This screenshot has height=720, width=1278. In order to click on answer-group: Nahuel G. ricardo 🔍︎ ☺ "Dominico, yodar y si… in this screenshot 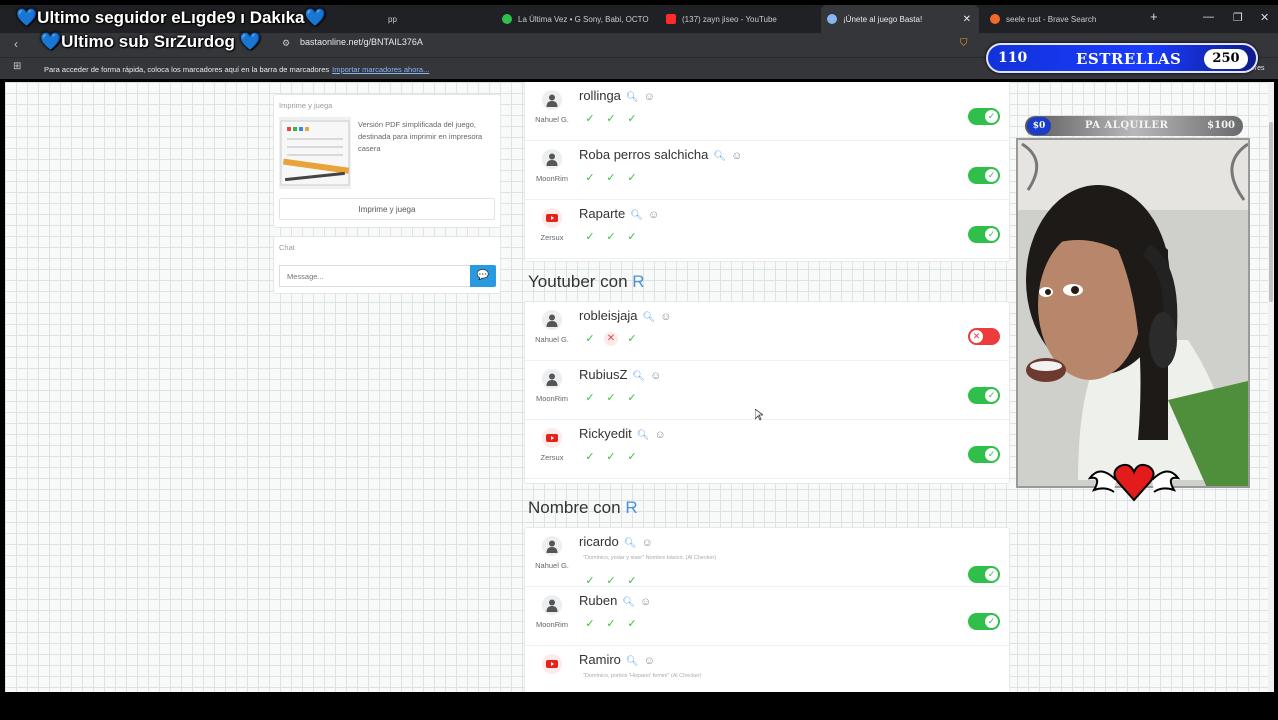, I will do `click(767, 609)`.